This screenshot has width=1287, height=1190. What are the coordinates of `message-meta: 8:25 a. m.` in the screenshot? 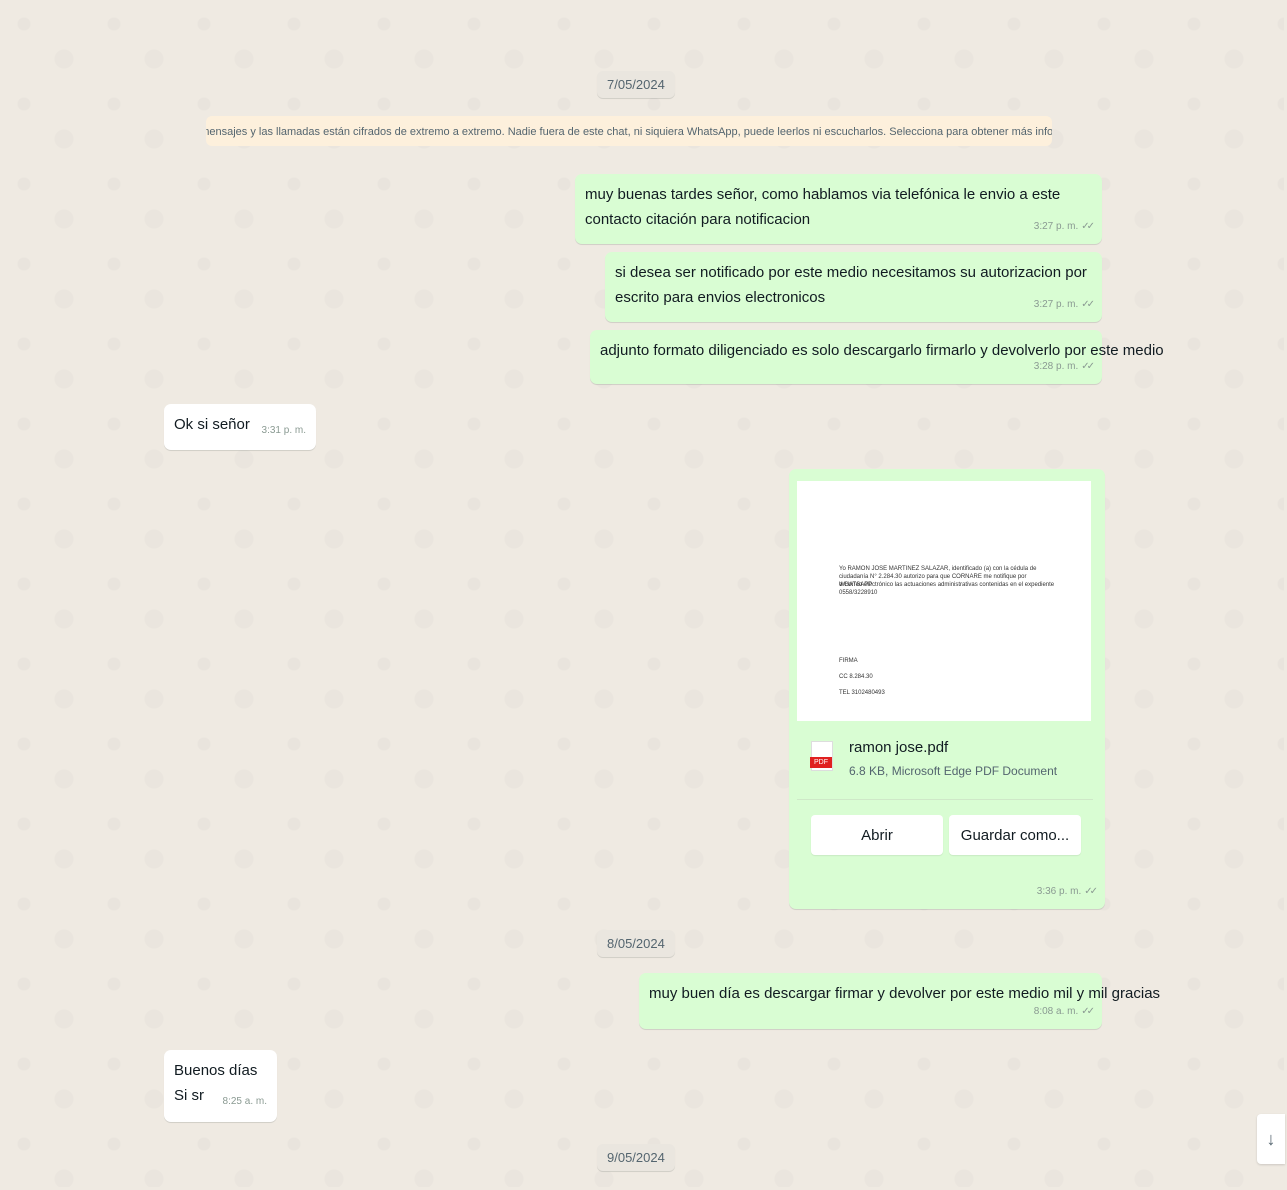 It's located at (245, 1101).